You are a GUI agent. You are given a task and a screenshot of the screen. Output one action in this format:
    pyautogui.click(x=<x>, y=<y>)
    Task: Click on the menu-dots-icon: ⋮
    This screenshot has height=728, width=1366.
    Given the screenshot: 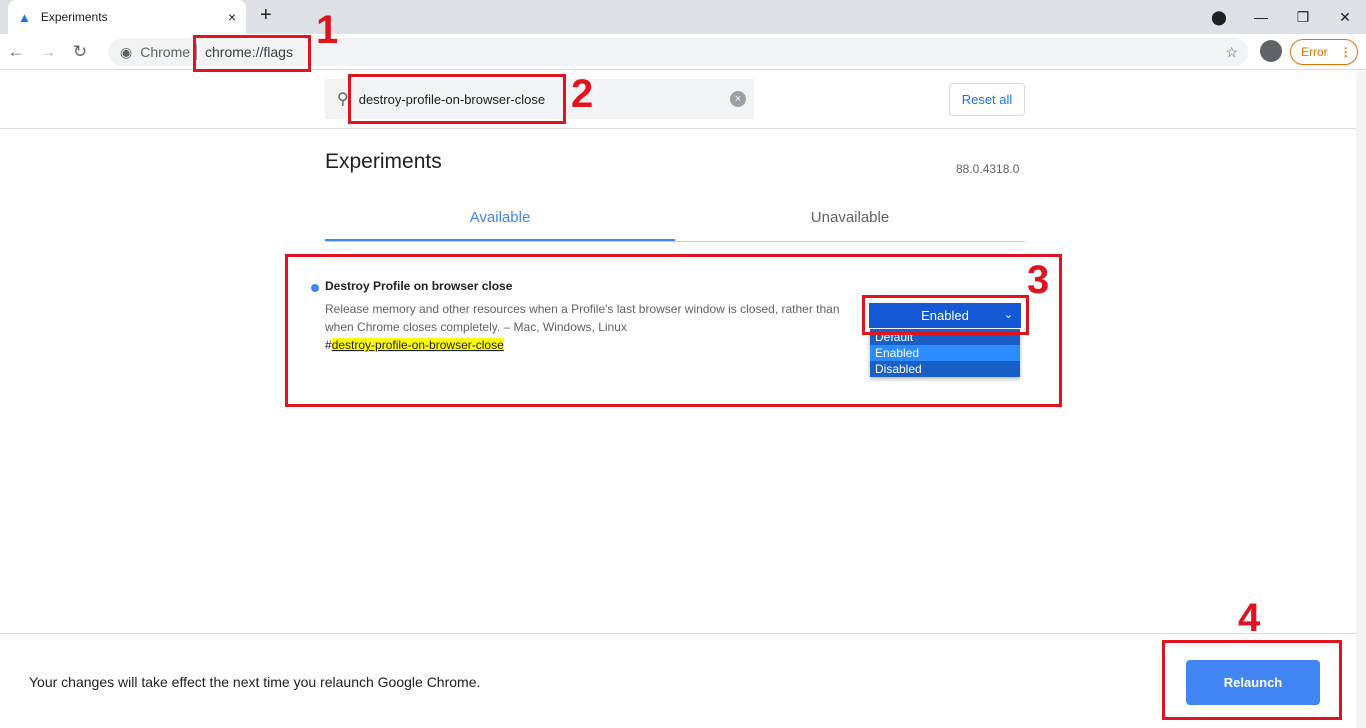 What is the action you would take?
    pyautogui.click(x=1345, y=52)
    